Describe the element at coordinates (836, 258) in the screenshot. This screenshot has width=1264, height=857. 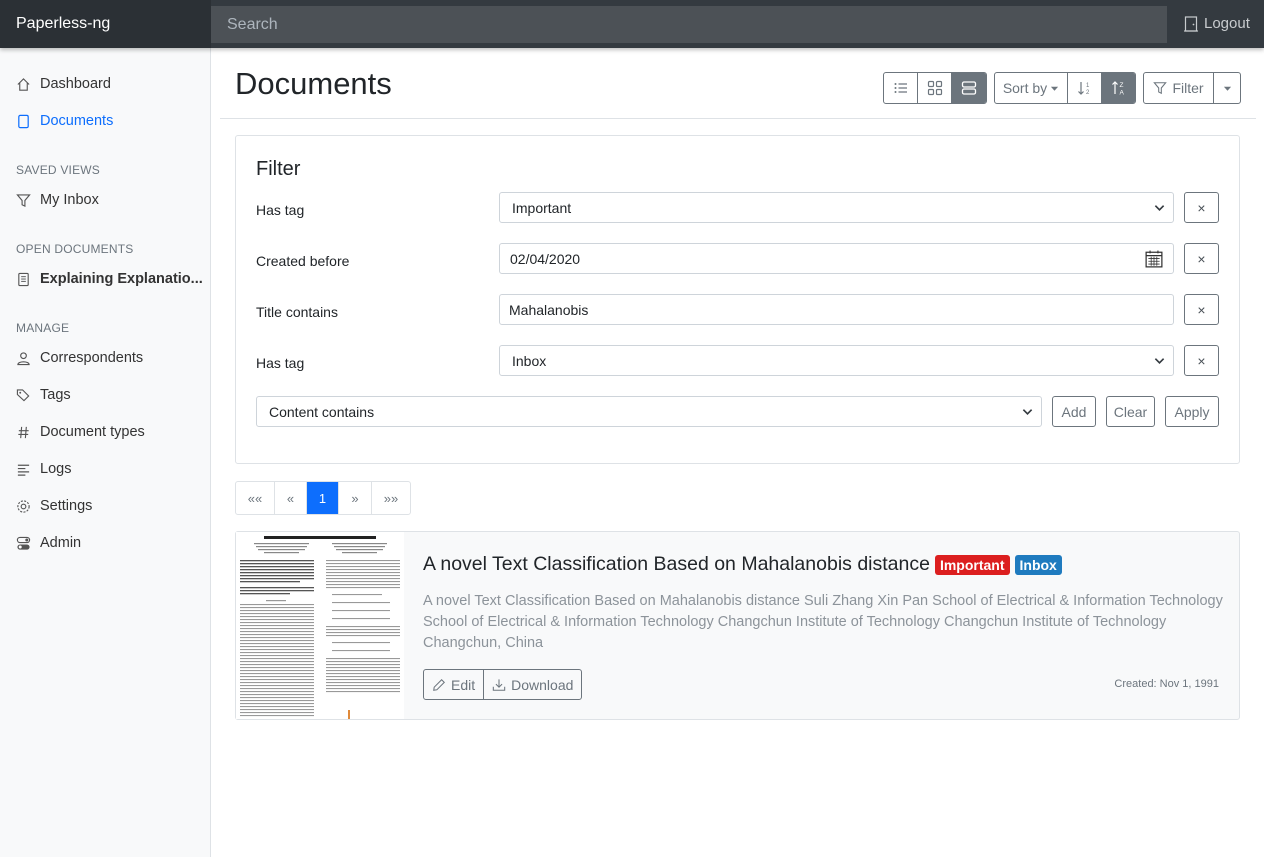
I see `created-before-date-input: 02/04/2020` at that location.